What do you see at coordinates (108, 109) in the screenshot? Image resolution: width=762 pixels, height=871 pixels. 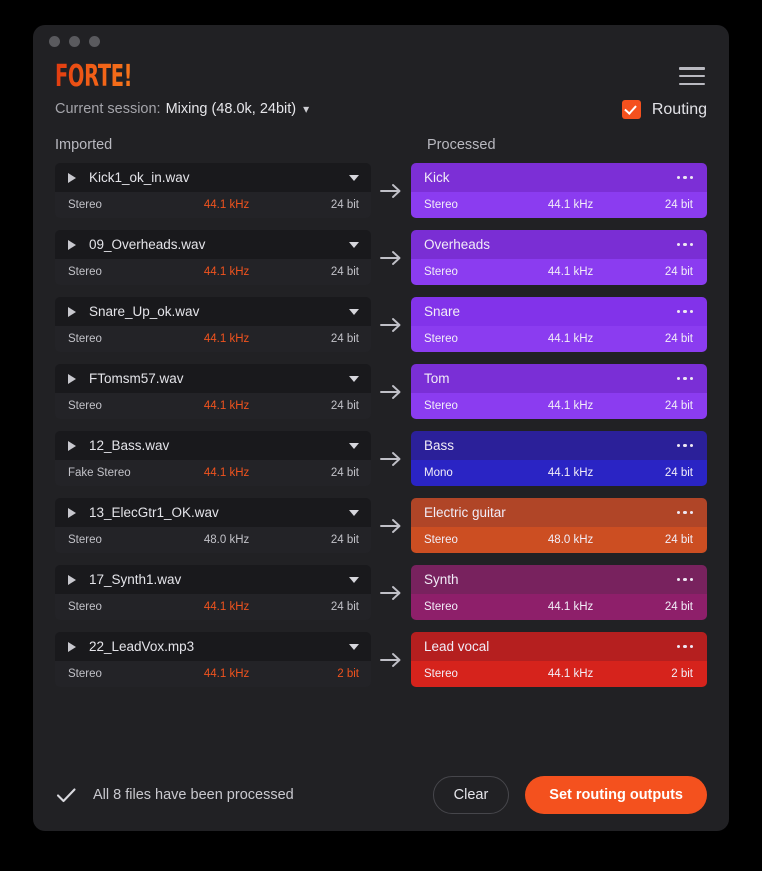 I see `session-label: Current session:` at bounding box center [108, 109].